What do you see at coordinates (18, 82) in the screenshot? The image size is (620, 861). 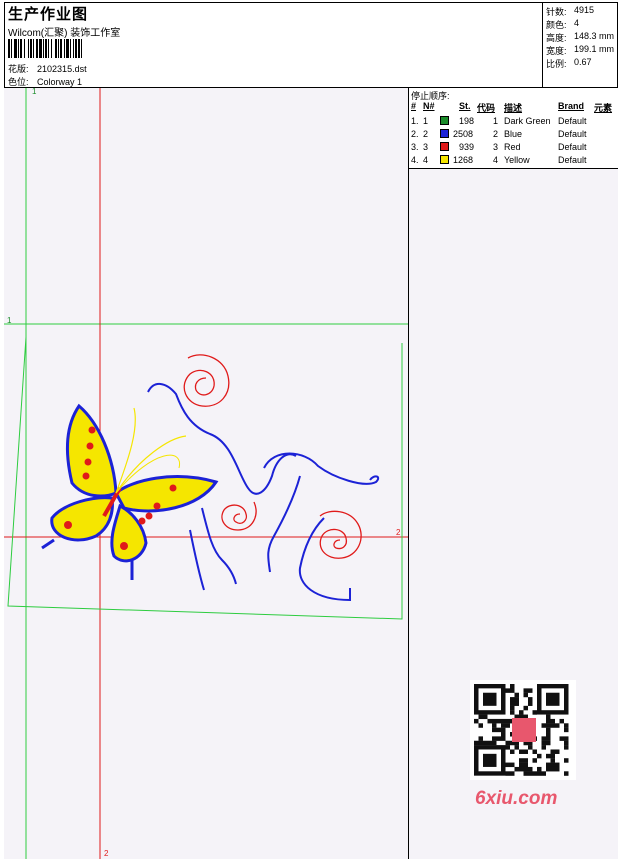 I see `colorway-label: 色位:` at bounding box center [18, 82].